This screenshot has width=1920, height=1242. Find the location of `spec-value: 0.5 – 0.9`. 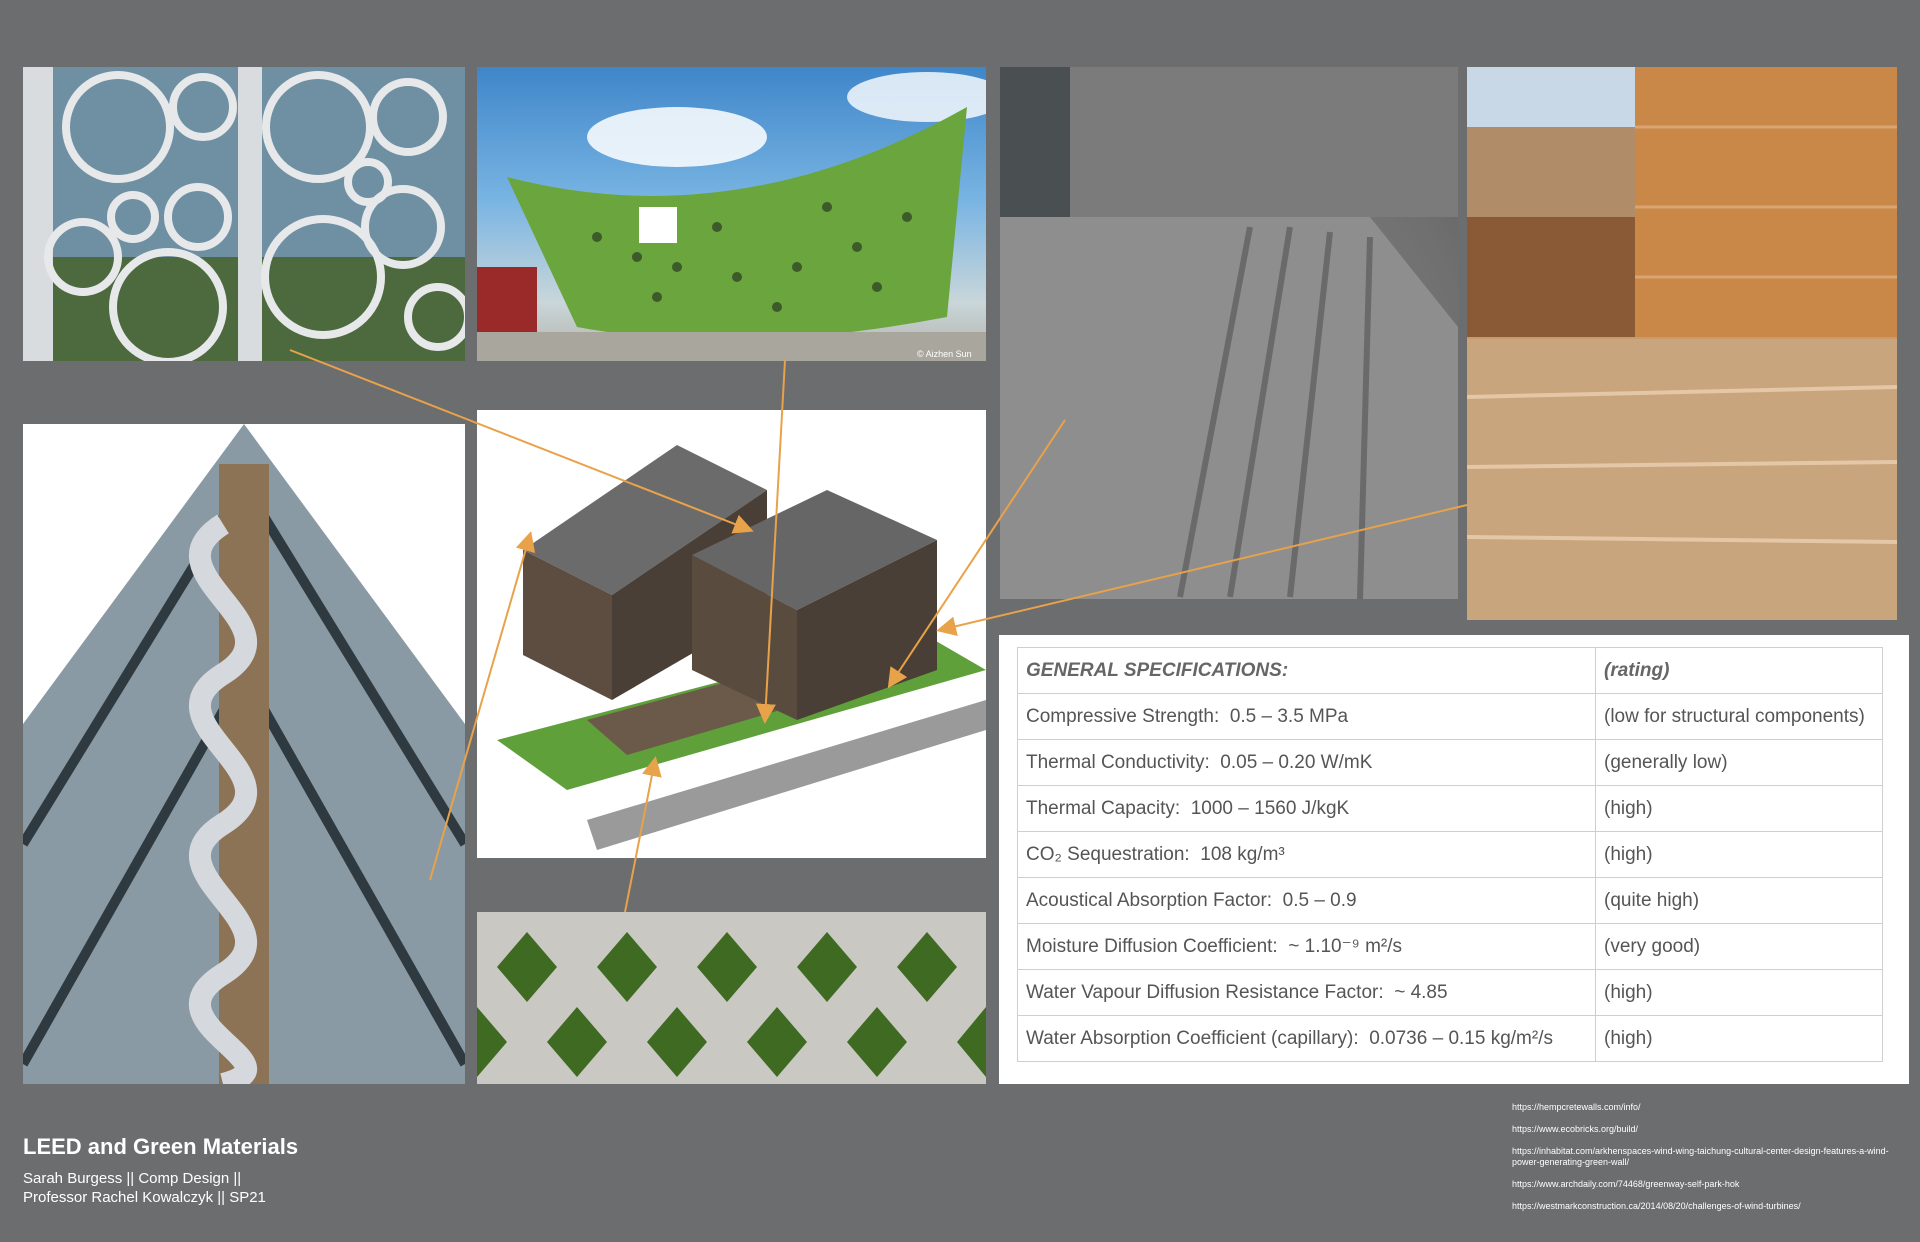

spec-value: 0.5 – 0.9 is located at coordinates (1319, 900).